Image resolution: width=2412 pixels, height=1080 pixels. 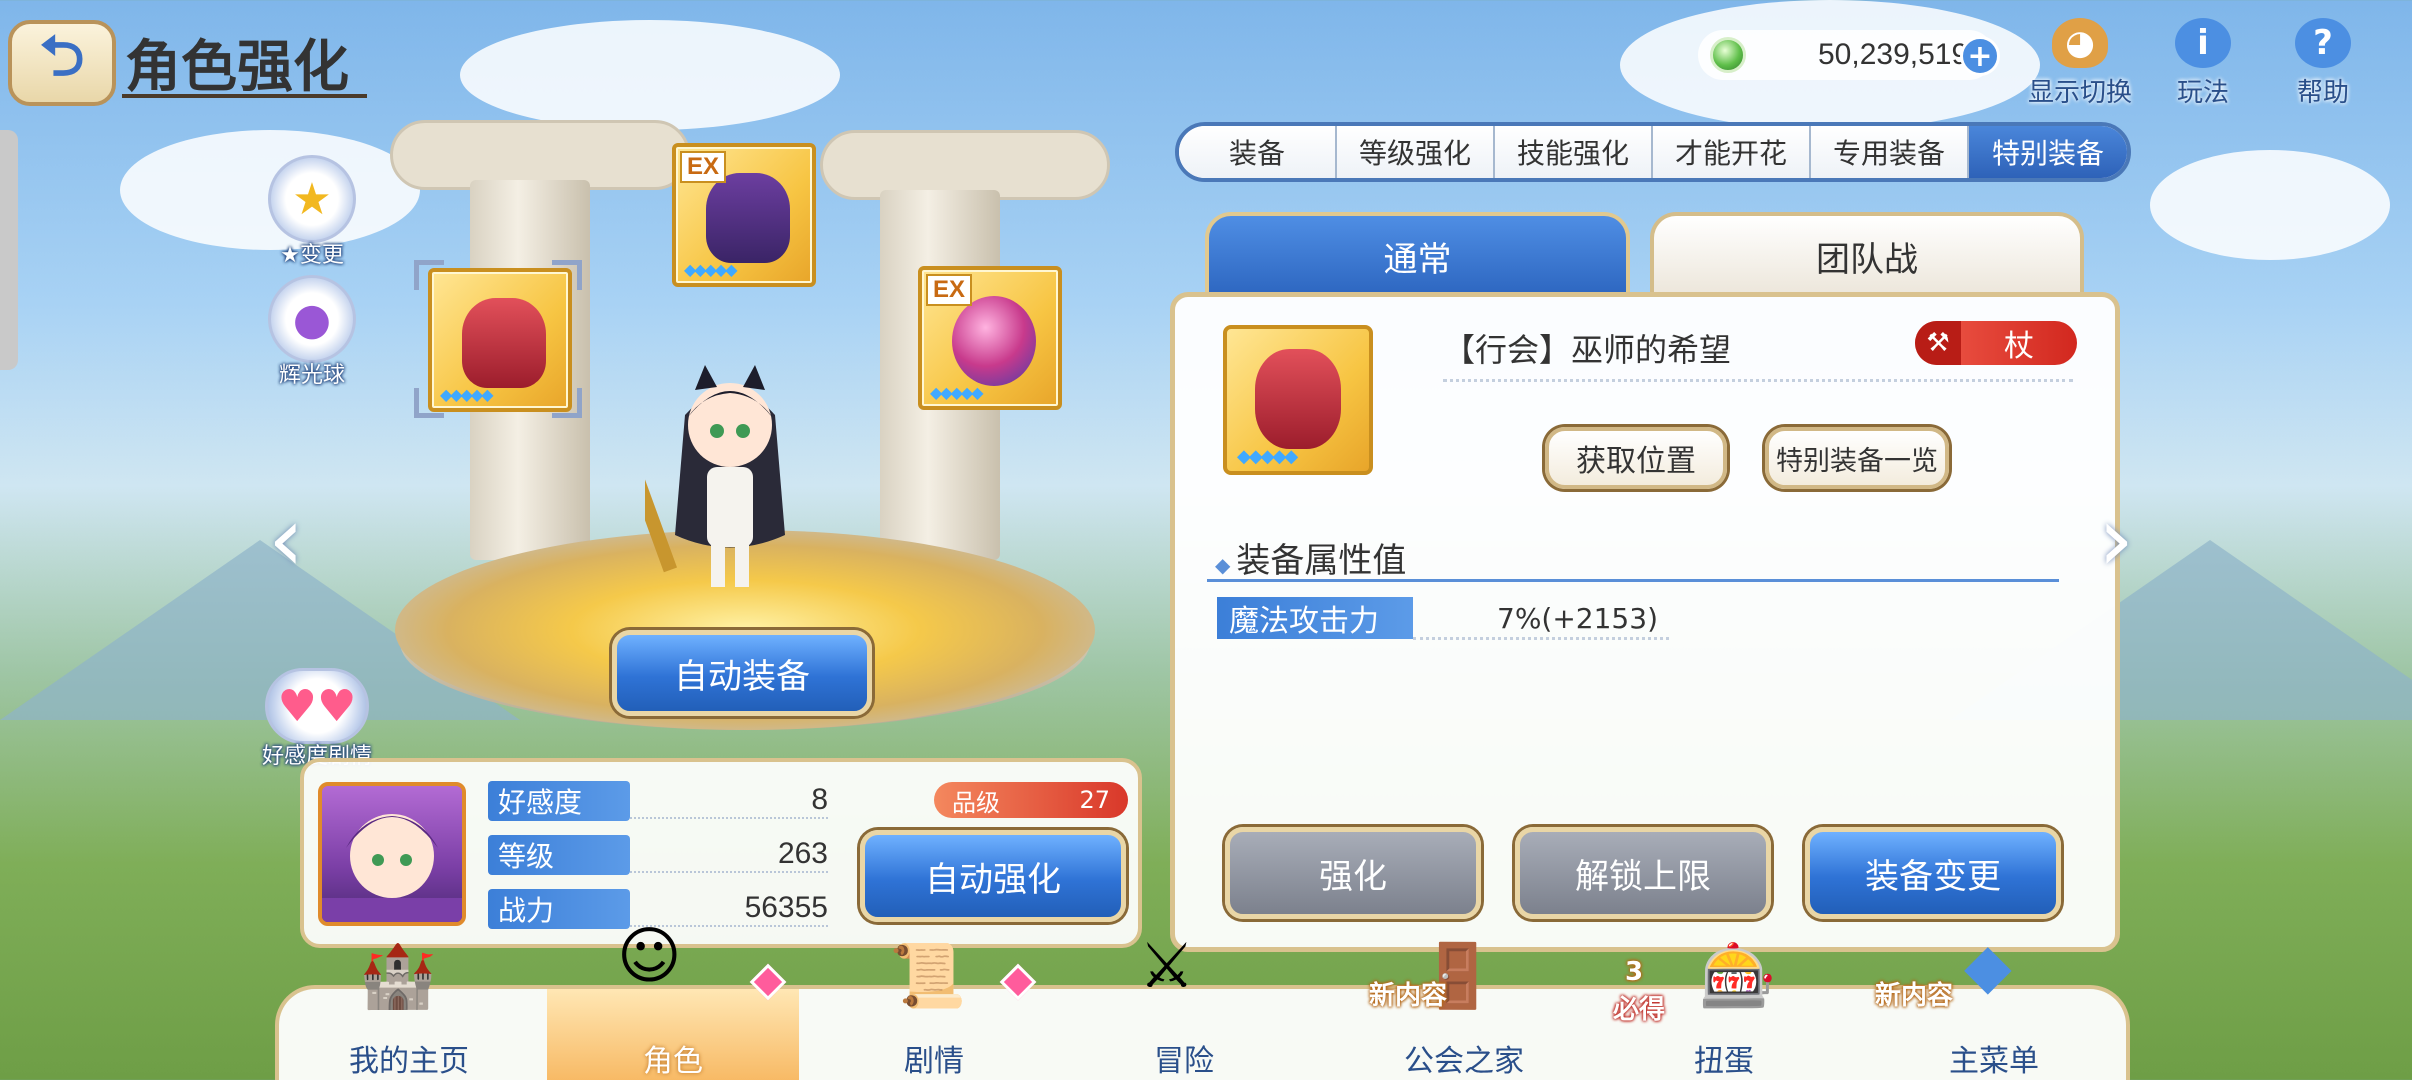 I want to click on equipment-slot-left: ◆◆◆◆◆, so click(x=500, y=340).